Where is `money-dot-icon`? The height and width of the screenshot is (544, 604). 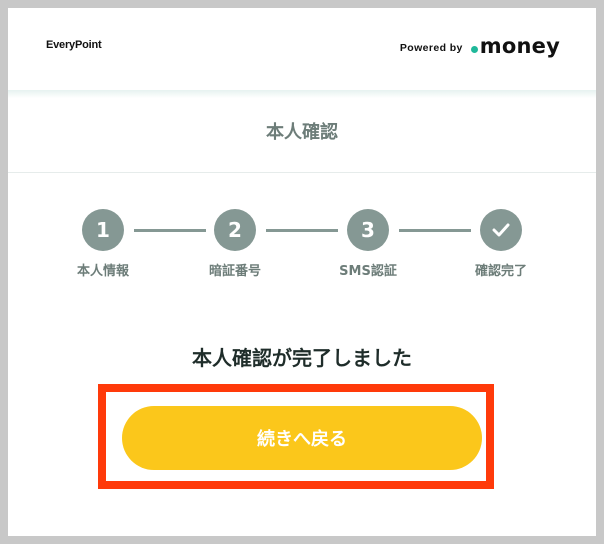
money-dot-icon is located at coordinates (474, 49).